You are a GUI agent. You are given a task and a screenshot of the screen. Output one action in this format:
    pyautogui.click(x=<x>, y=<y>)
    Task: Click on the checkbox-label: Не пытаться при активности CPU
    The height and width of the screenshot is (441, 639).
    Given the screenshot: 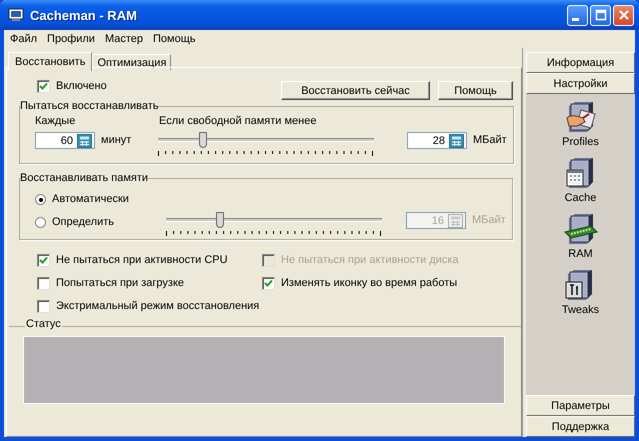 What is the action you would take?
    pyautogui.click(x=142, y=260)
    